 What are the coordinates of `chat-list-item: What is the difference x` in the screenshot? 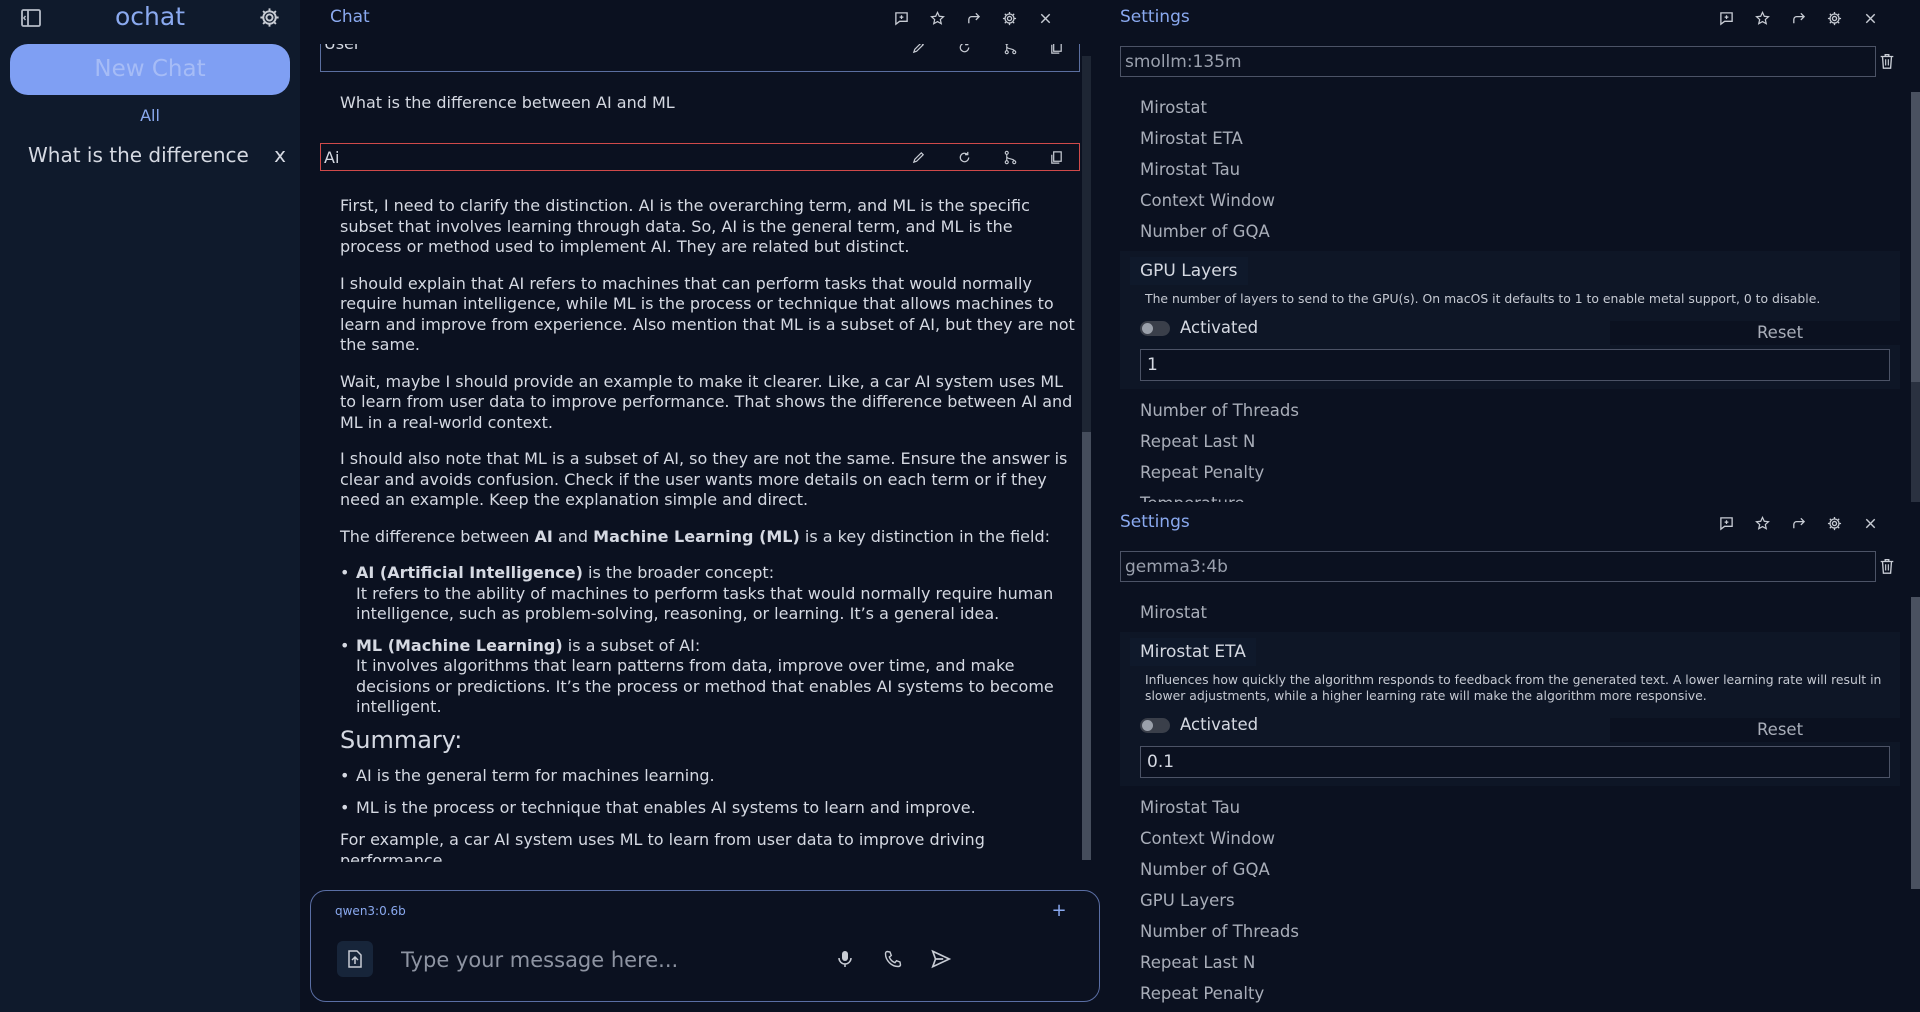 It's located at (155, 155).